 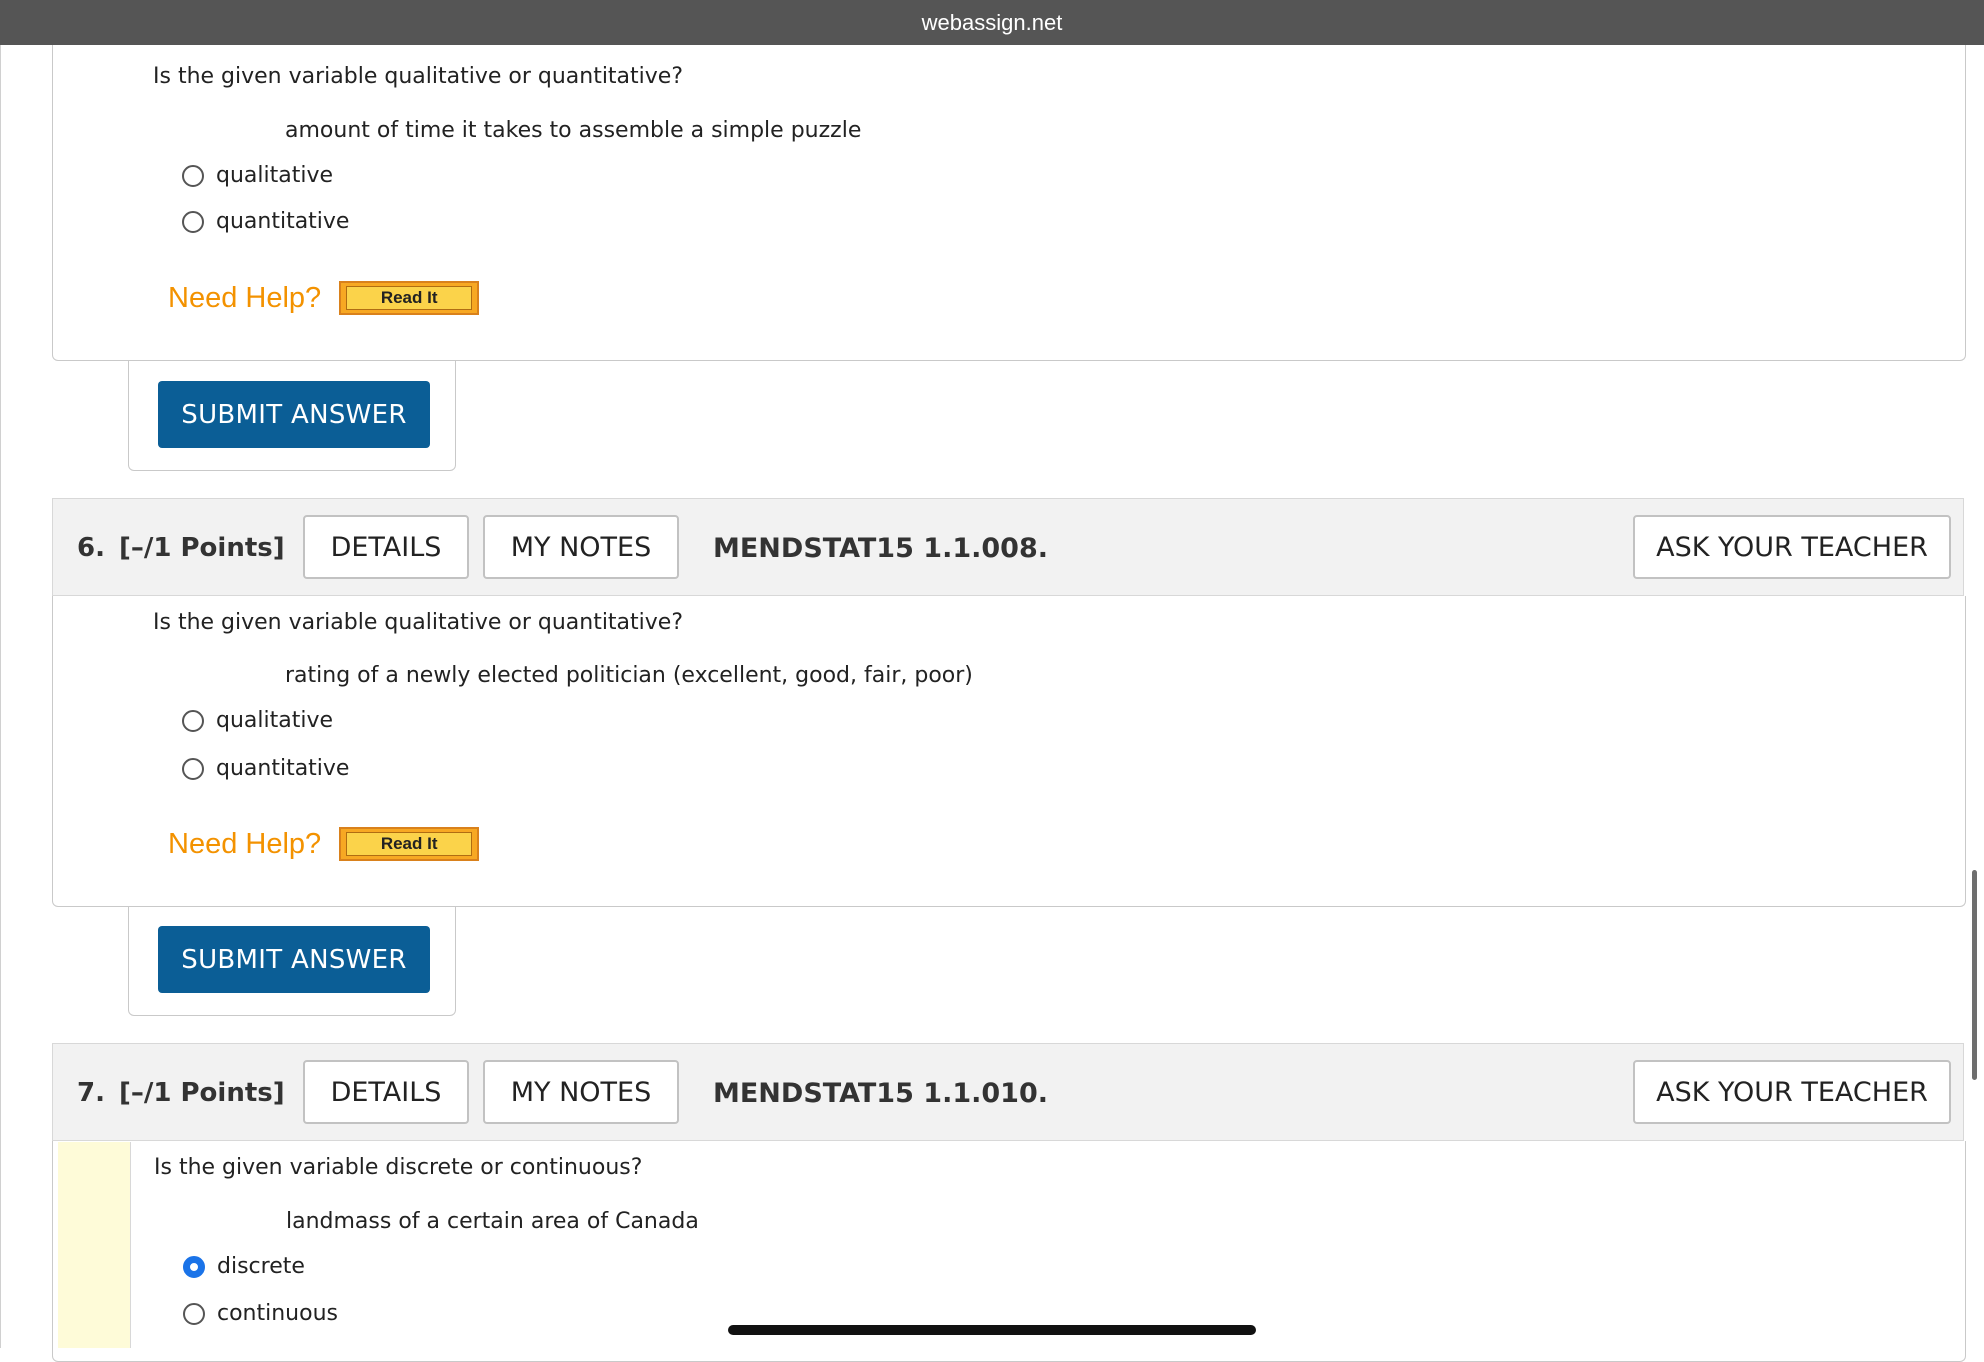 What do you see at coordinates (386, 1092) in the screenshot?
I see `q7-details-button: DETAILS` at bounding box center [386, 1092].